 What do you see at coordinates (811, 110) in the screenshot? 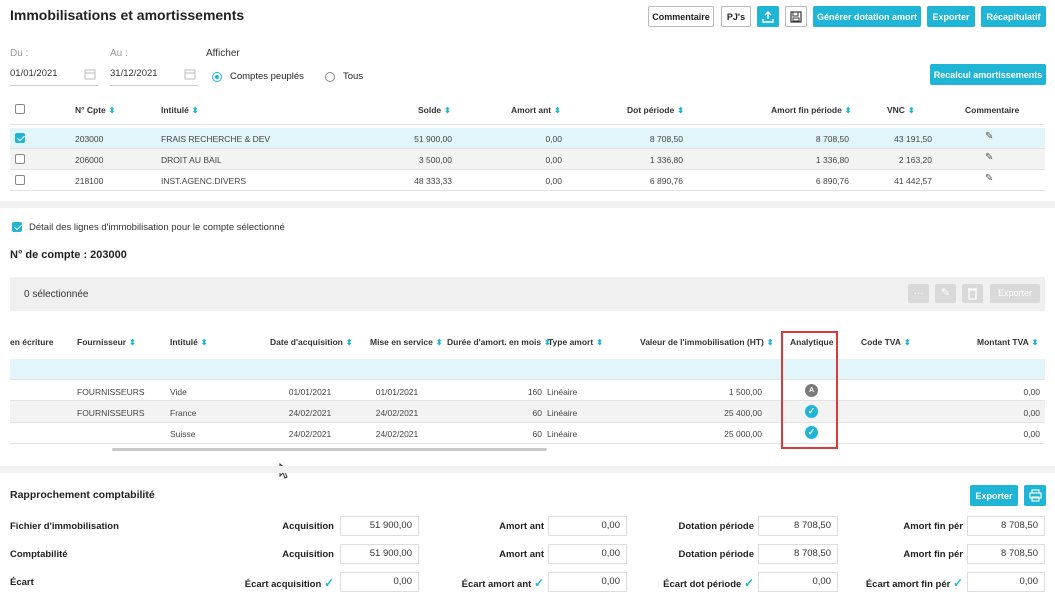
I see `col-amort-fin: Amort fin période ⬍` at bounding box center [811, 110].